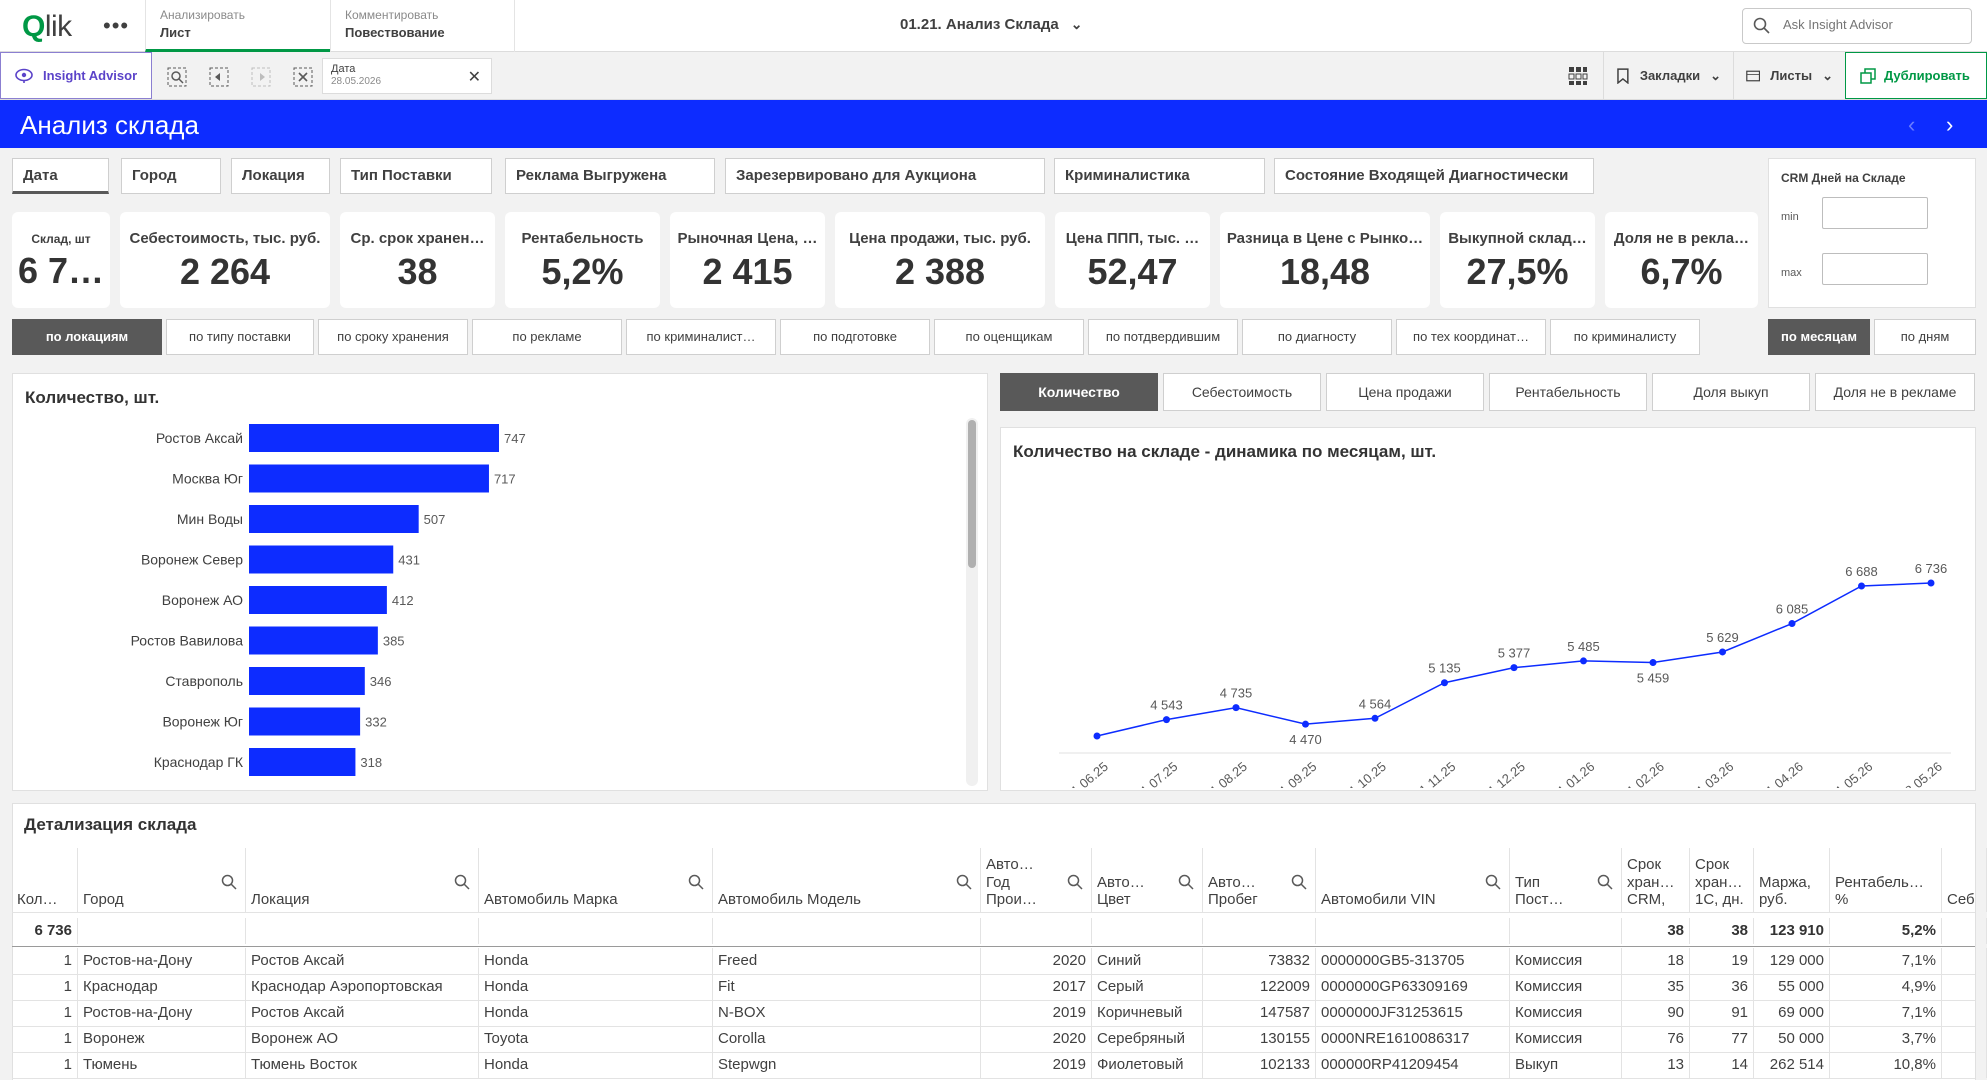  Describe the element at coordinates (847, 987) in the screenshot. I see `table-cell: Fit` at that location.